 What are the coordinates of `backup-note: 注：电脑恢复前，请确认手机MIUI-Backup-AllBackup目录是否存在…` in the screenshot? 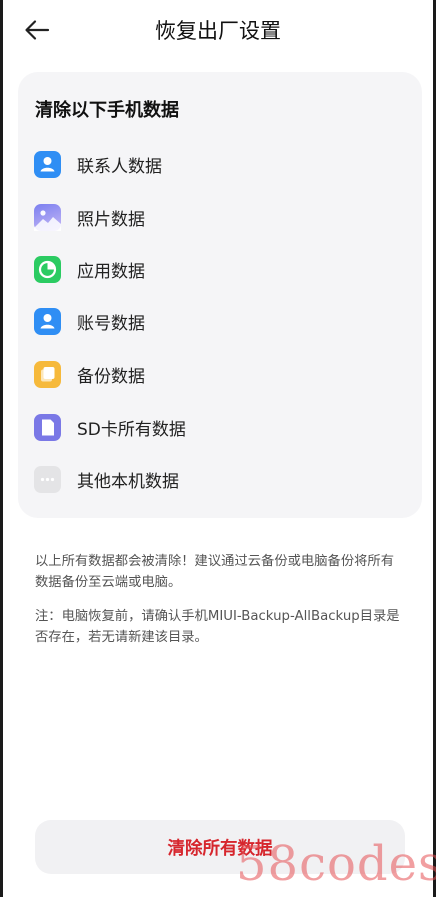 It's located at (217, 627).